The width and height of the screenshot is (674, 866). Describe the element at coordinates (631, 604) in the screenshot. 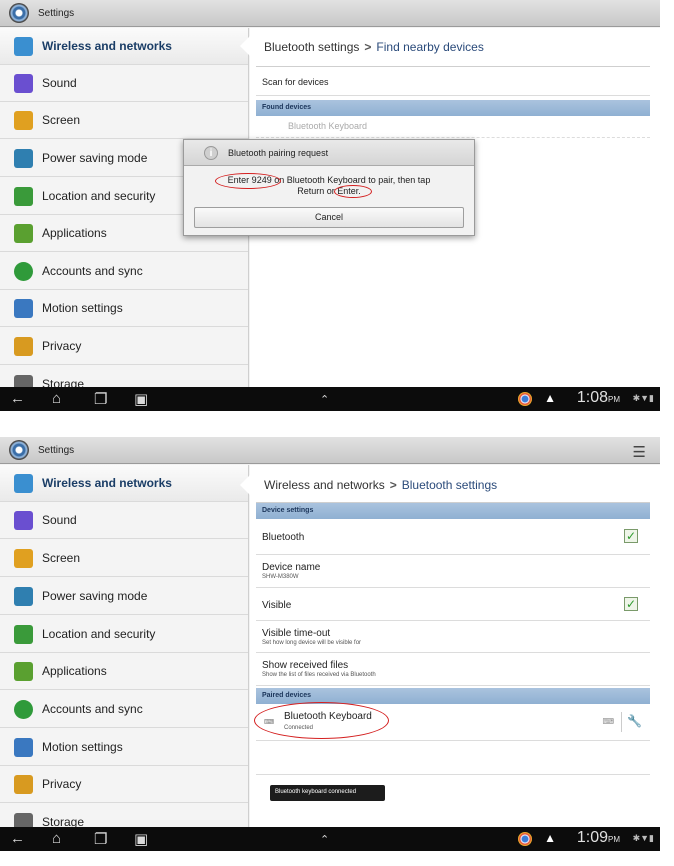

I see `visible-checkbox: ✓` at that location.